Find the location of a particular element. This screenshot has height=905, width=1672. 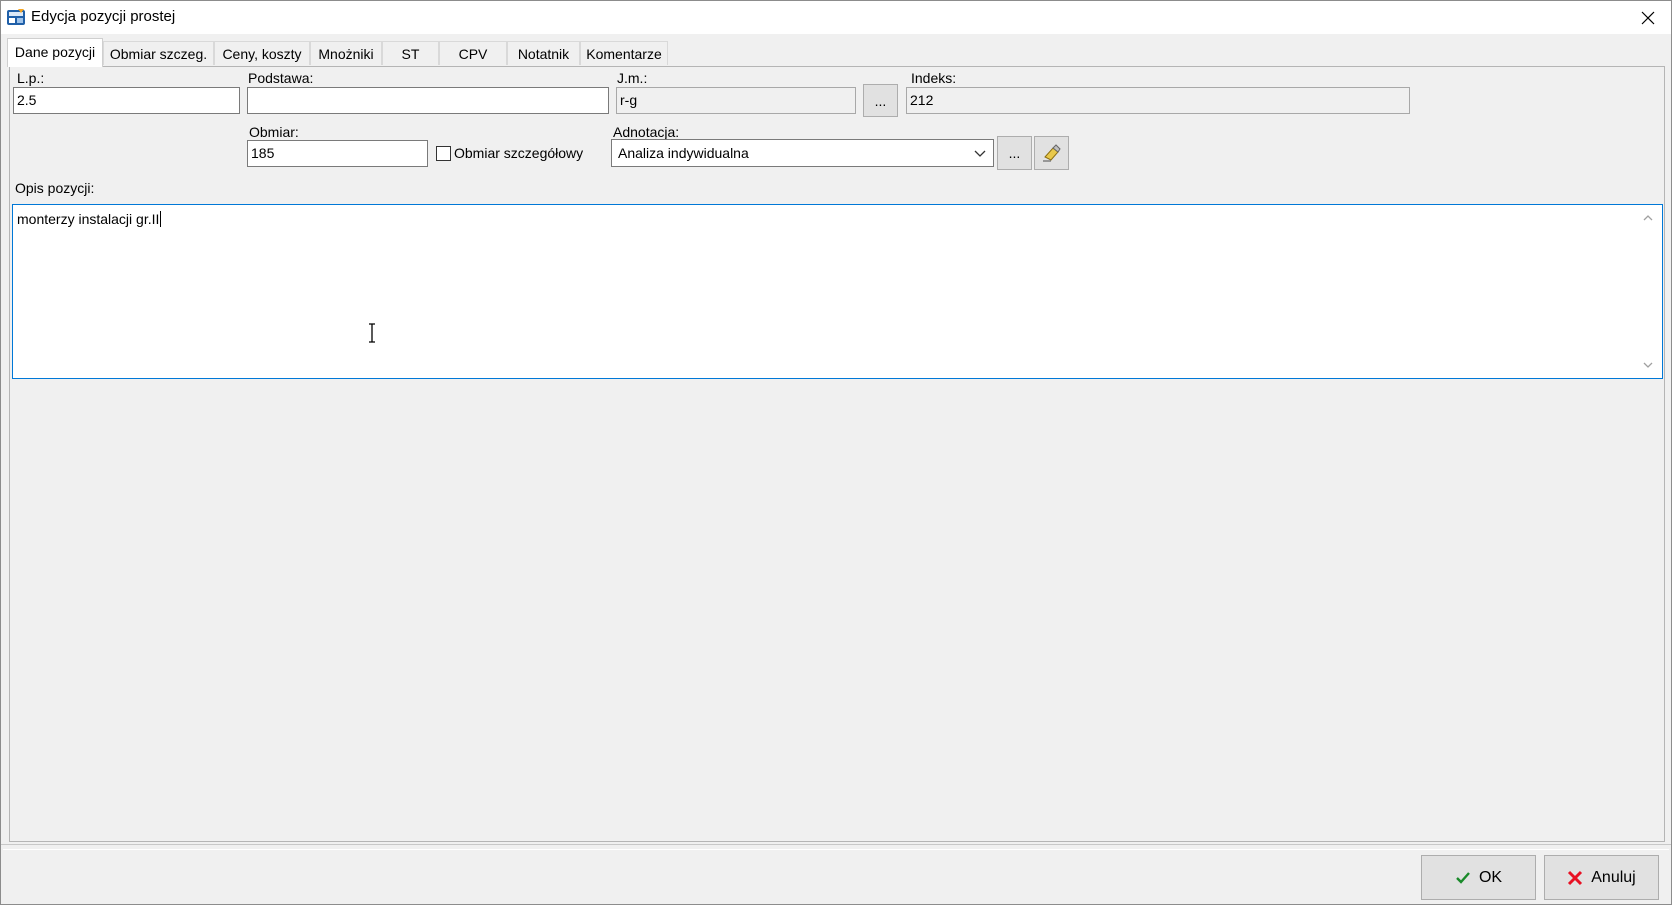

title-bar: Edycja pozycji prostej is located at coordinates (836, 17).